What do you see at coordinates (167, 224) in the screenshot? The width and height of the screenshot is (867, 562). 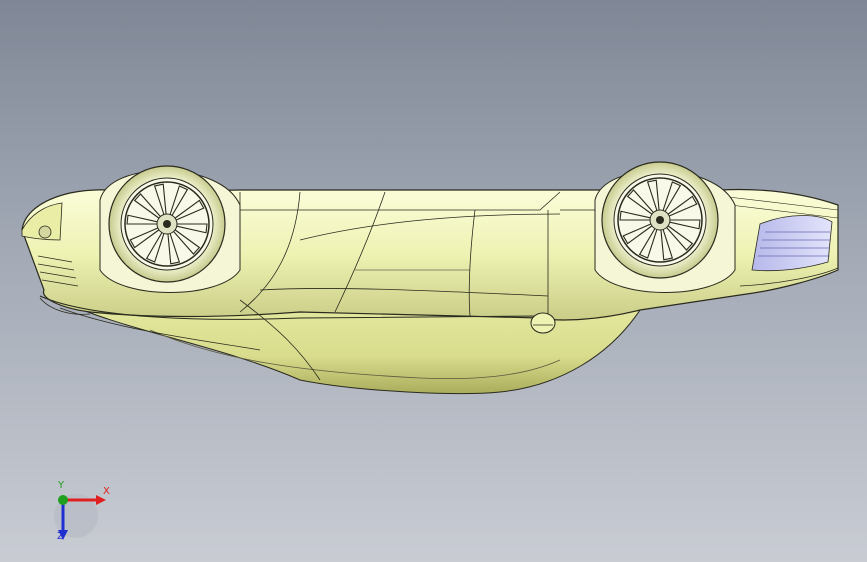 I see `front-wheel` at bounding box center [167, 224].